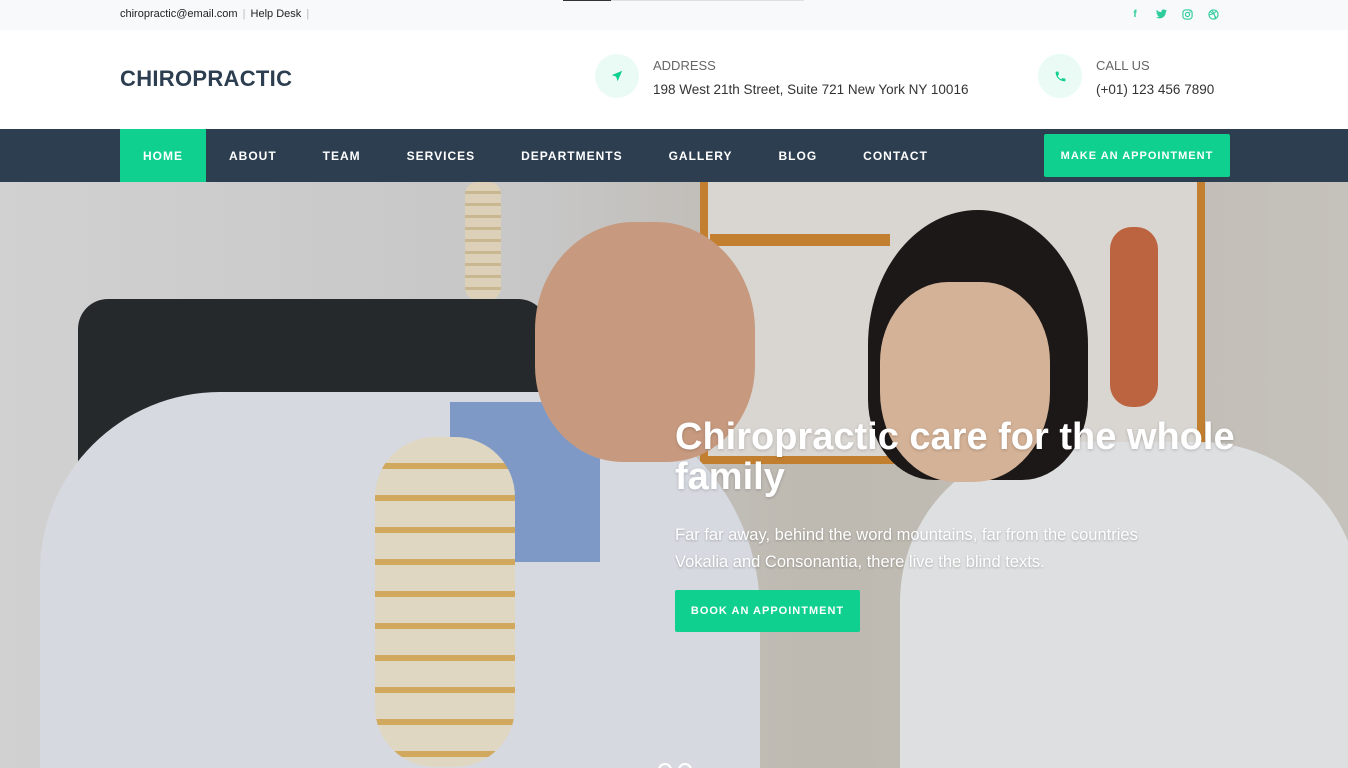 This screenshot has height=768, width=1348. I want to click on address-label: ADDRESS, so click(684, 65).